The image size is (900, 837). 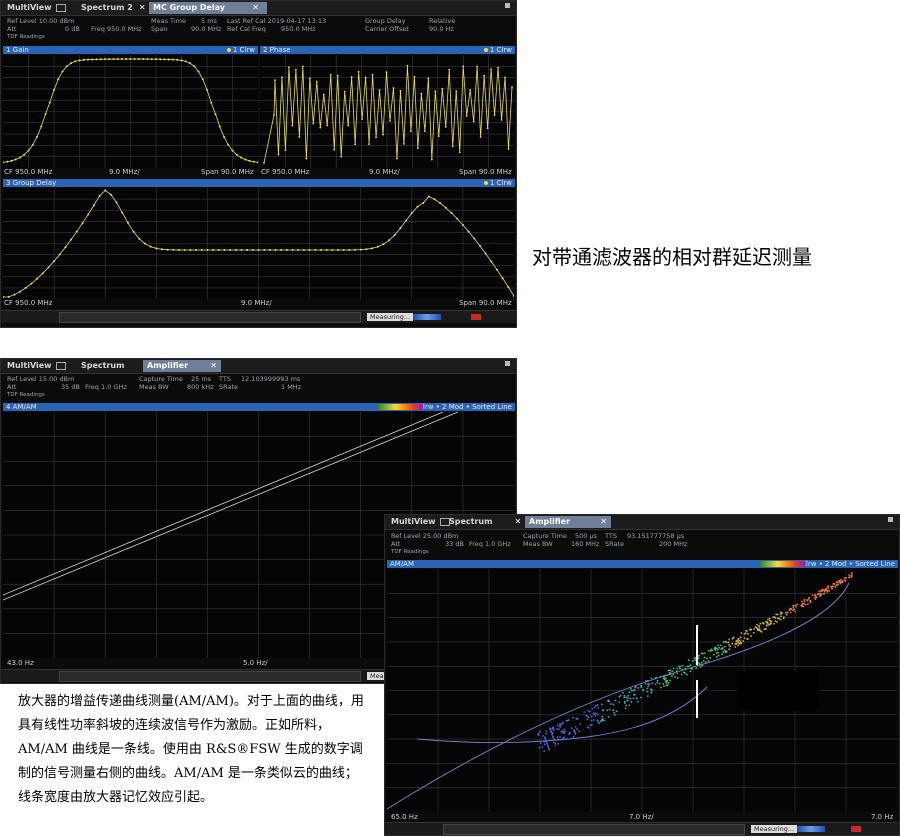 I want to click on gain-footer-right: Span 90.0 MHz, so click(x=227, y=172).